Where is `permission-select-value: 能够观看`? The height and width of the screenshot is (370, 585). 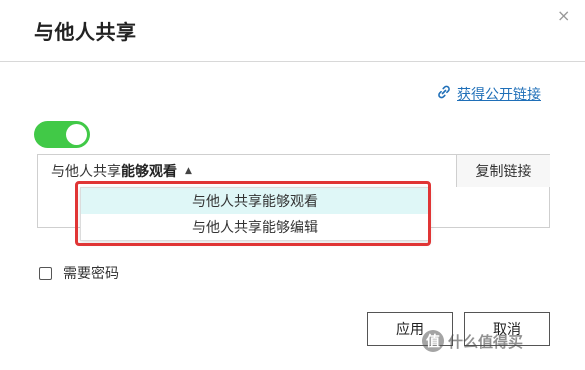 permission-select-value: 能够观看 is located at coordinates (149, 172).